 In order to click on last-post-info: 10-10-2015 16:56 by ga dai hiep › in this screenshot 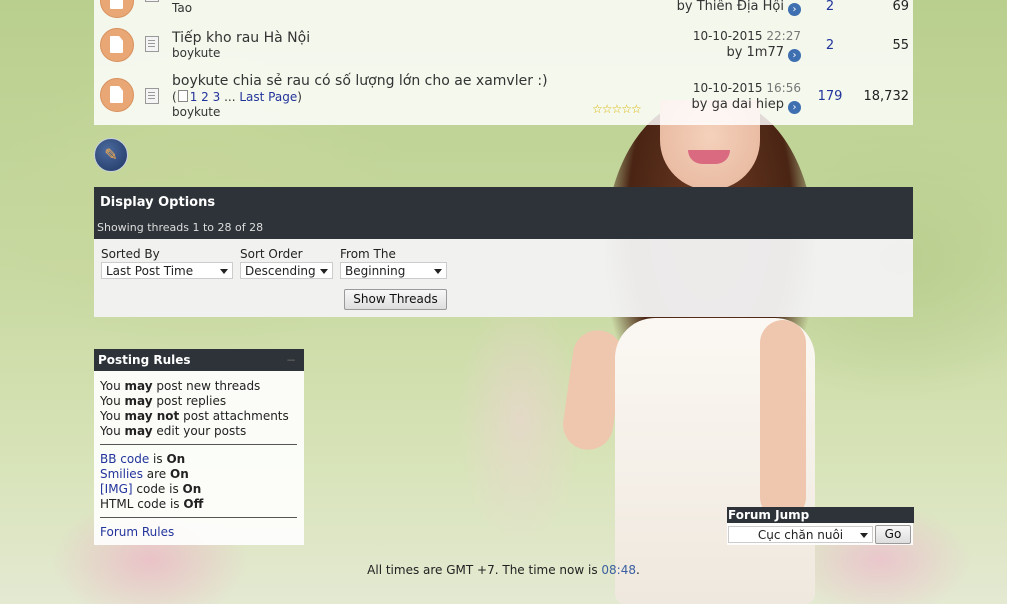, I will do `click(746, 97)`.